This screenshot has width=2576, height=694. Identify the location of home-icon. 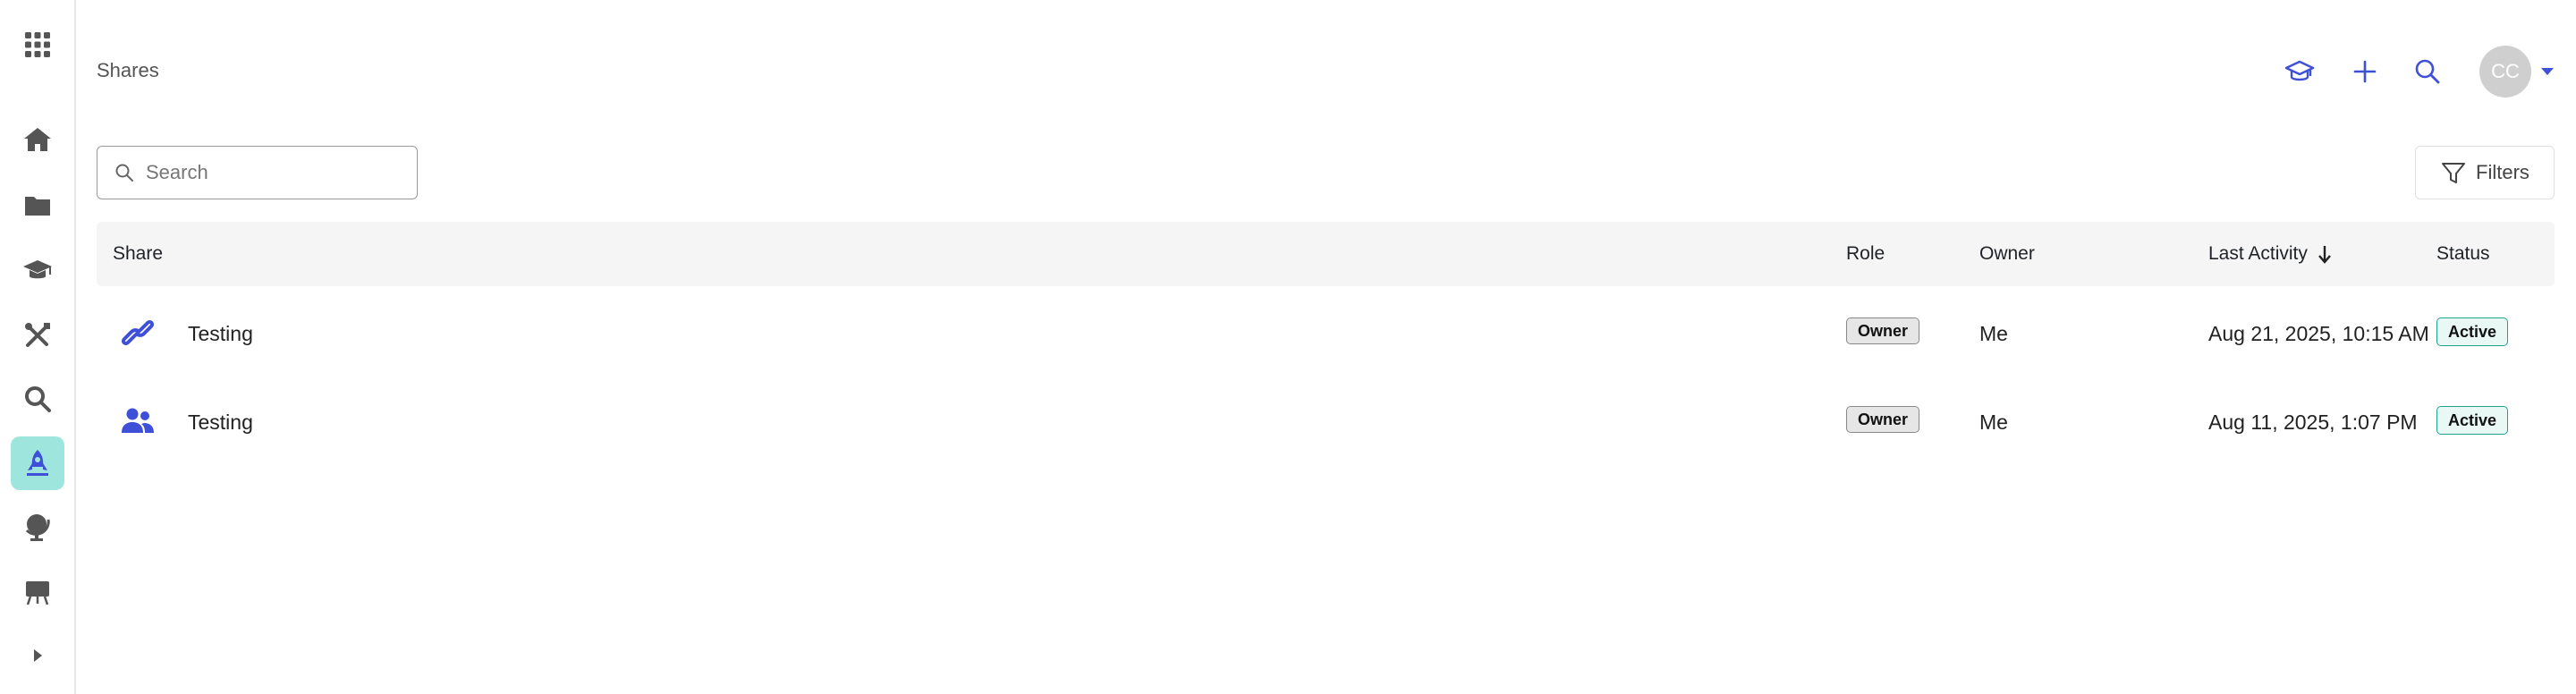
(37, 140).